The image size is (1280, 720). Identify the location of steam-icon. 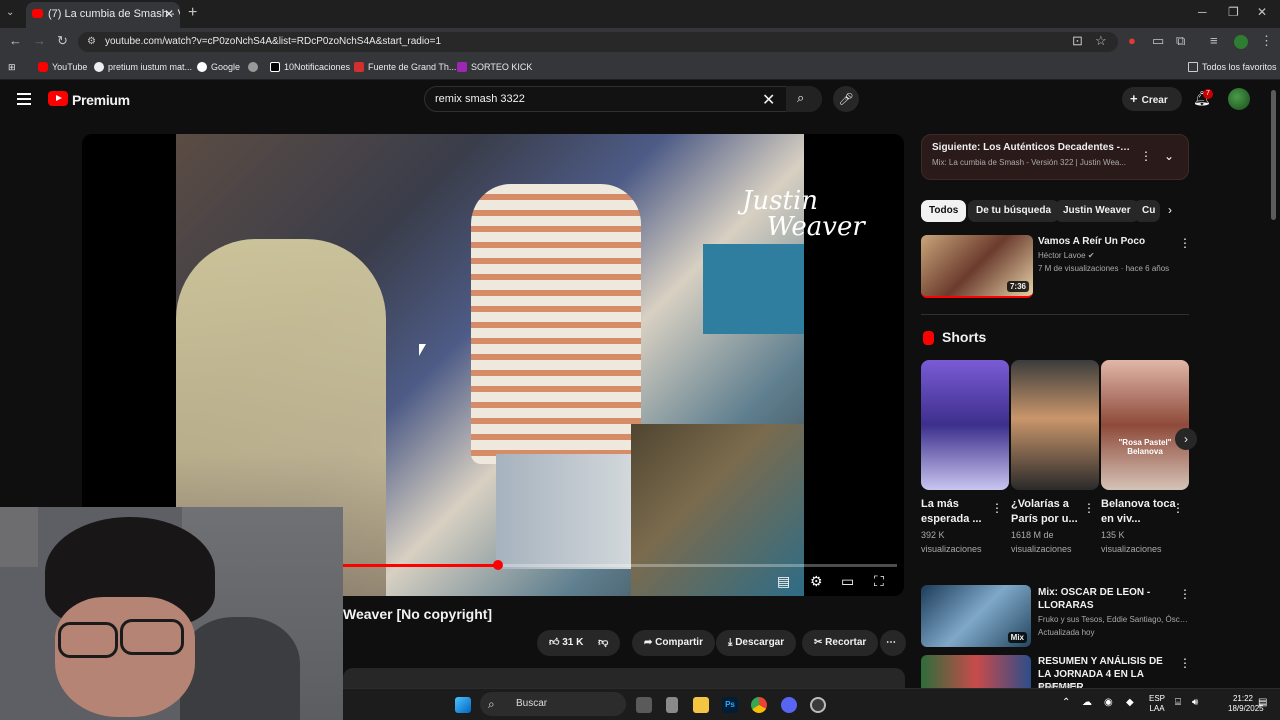
(818, 705).